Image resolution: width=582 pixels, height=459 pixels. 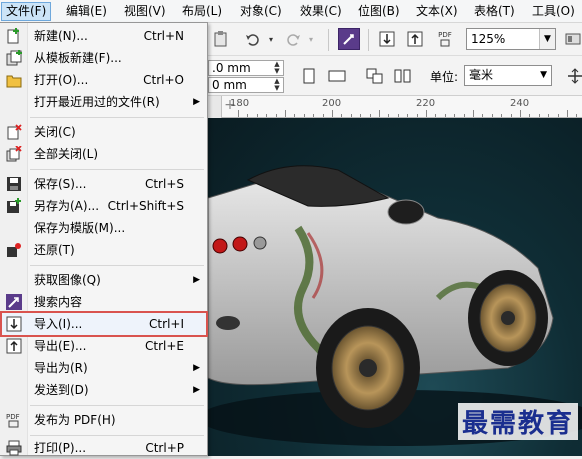 What do you see at coordinates (104, 346) in the screenshot?
I see `menu-item-export: 导出(E)... Ctrl+E` at bounding box center [104, 346].